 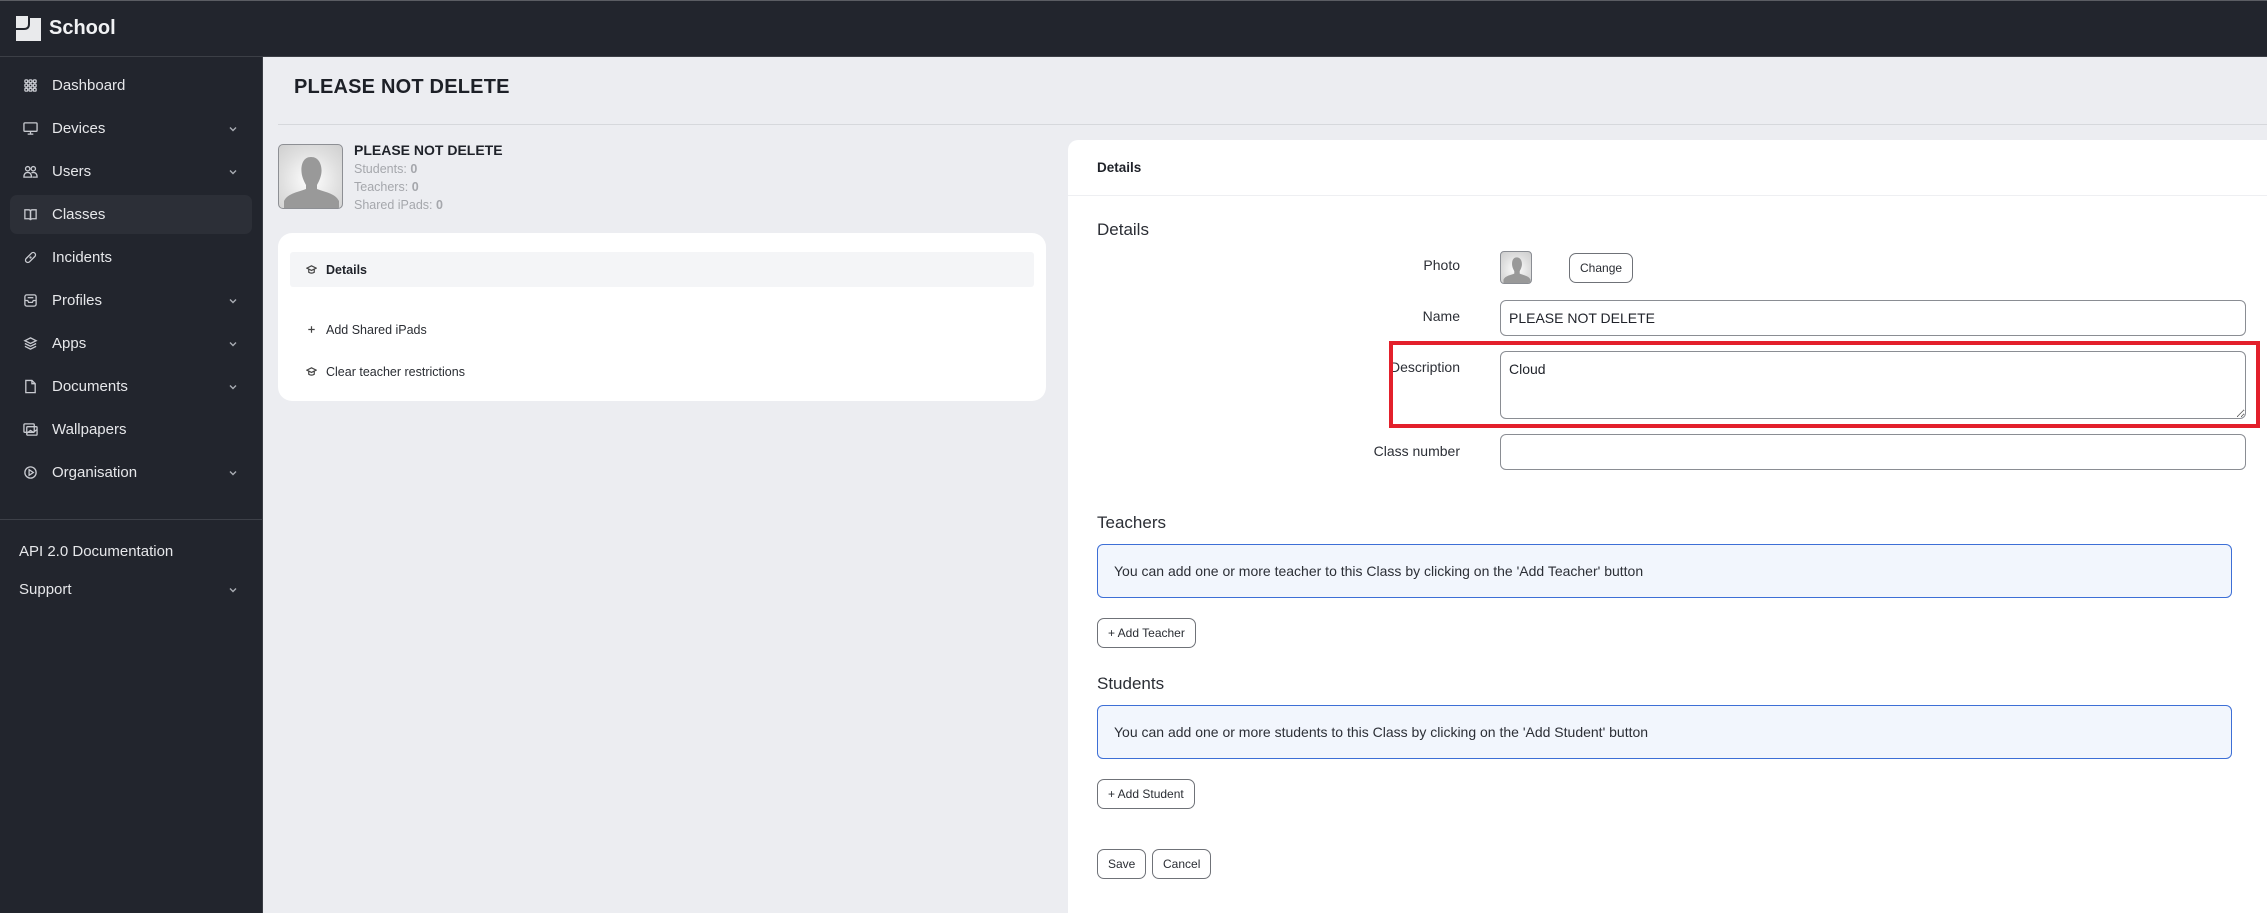 I want to click on sidebar-item-organisation: Organisation, so click(x=131, y=472).